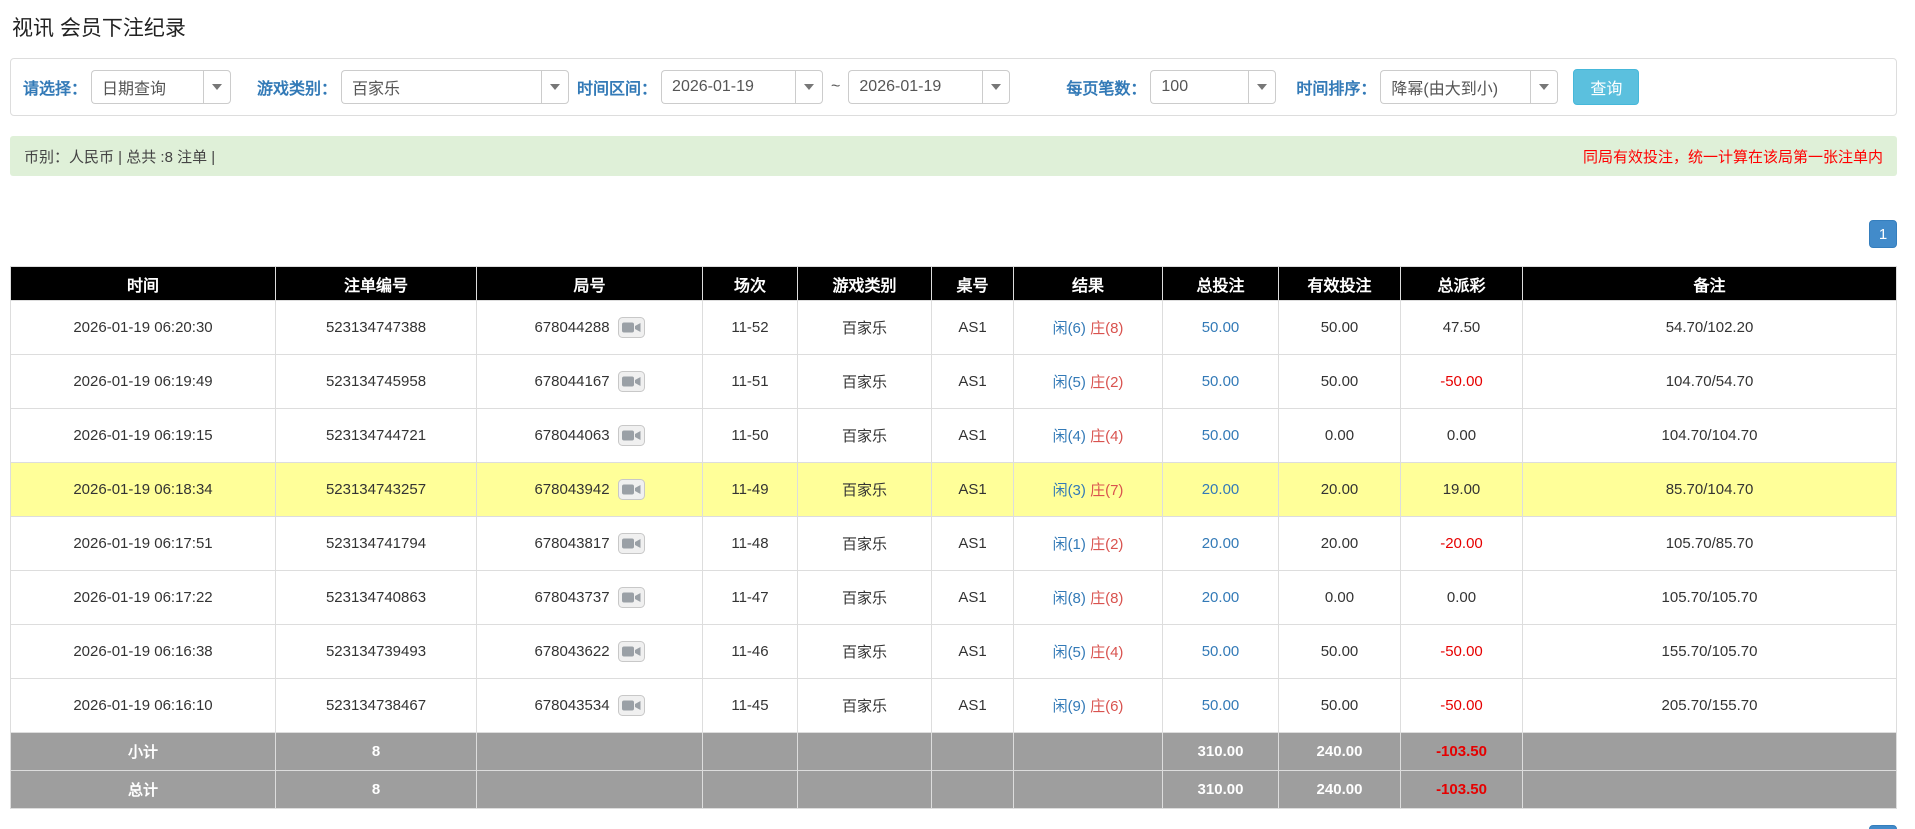 This screenshot has height=829, width=1915. Describe the element at coordinates (143, 597) in the screenshot. I see `cell-time: 2026-01-19 06:17:22` at that location.